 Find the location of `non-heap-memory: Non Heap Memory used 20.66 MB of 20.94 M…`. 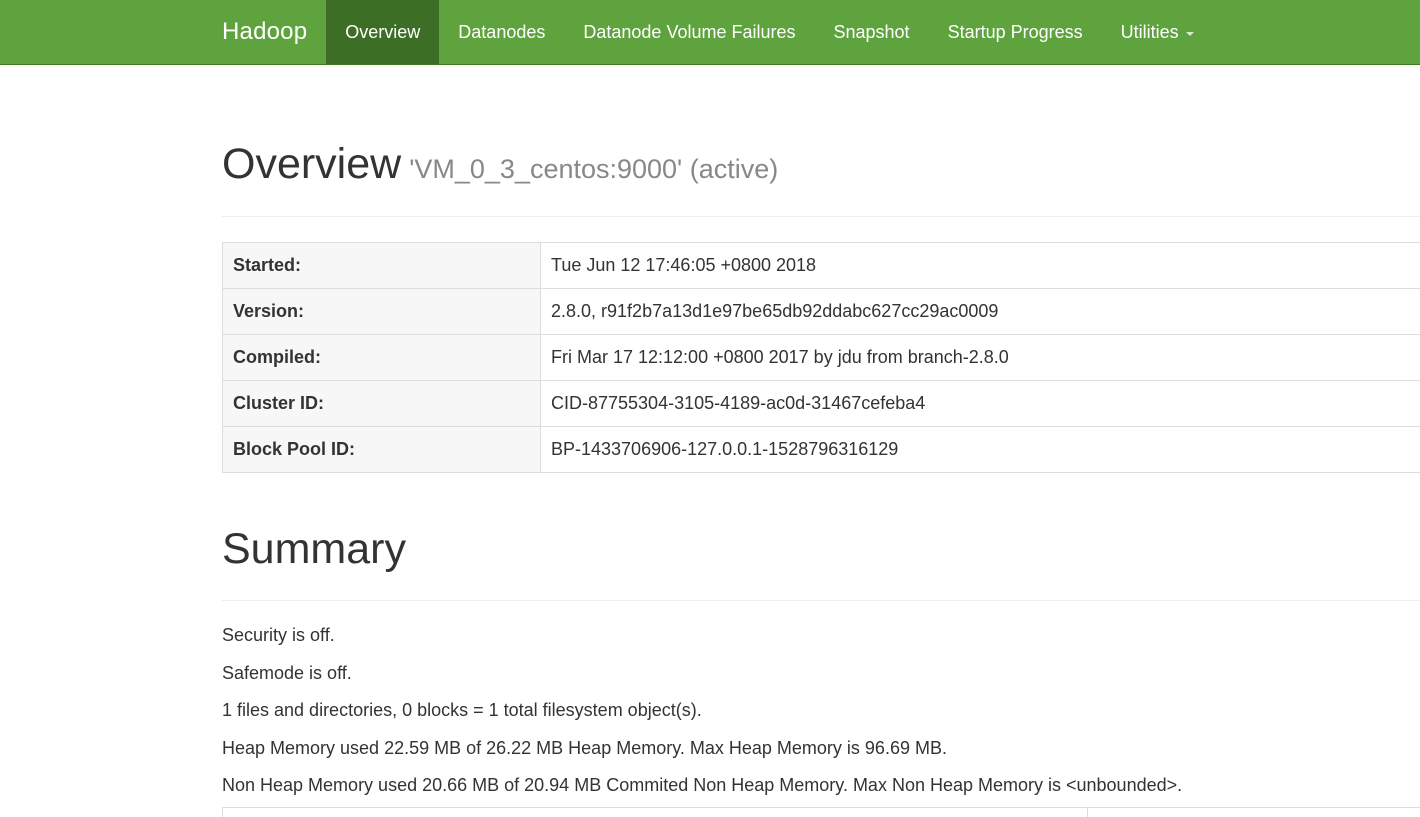

non-heap-memory: Non Heap Memory used 20.66 MB of 20.94 M… is located at coordinates (702, 785).